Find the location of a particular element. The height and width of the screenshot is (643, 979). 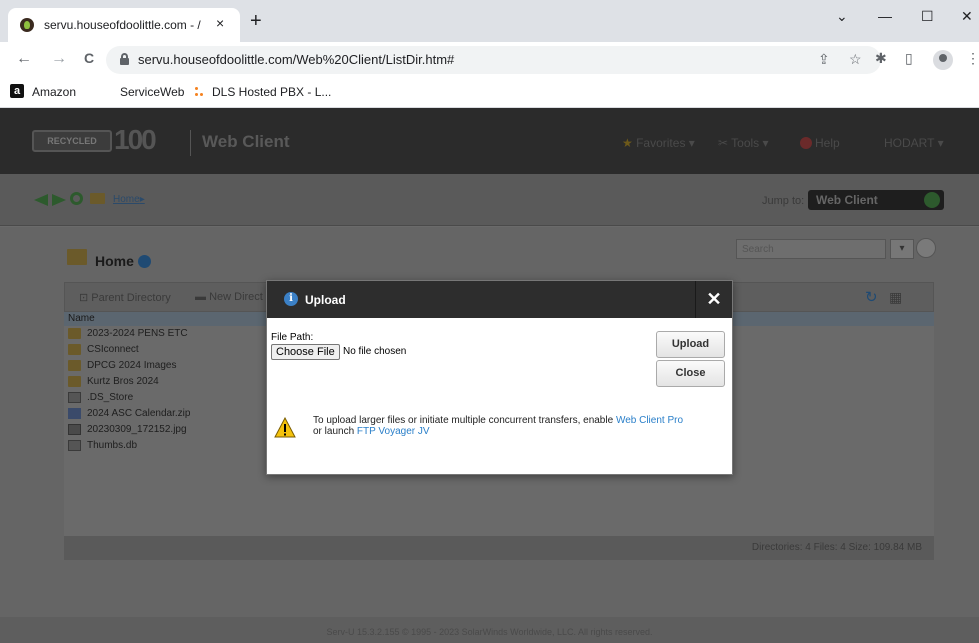

tools-menu: ✂ Tools ▾ is located at coordinates (743, 143).